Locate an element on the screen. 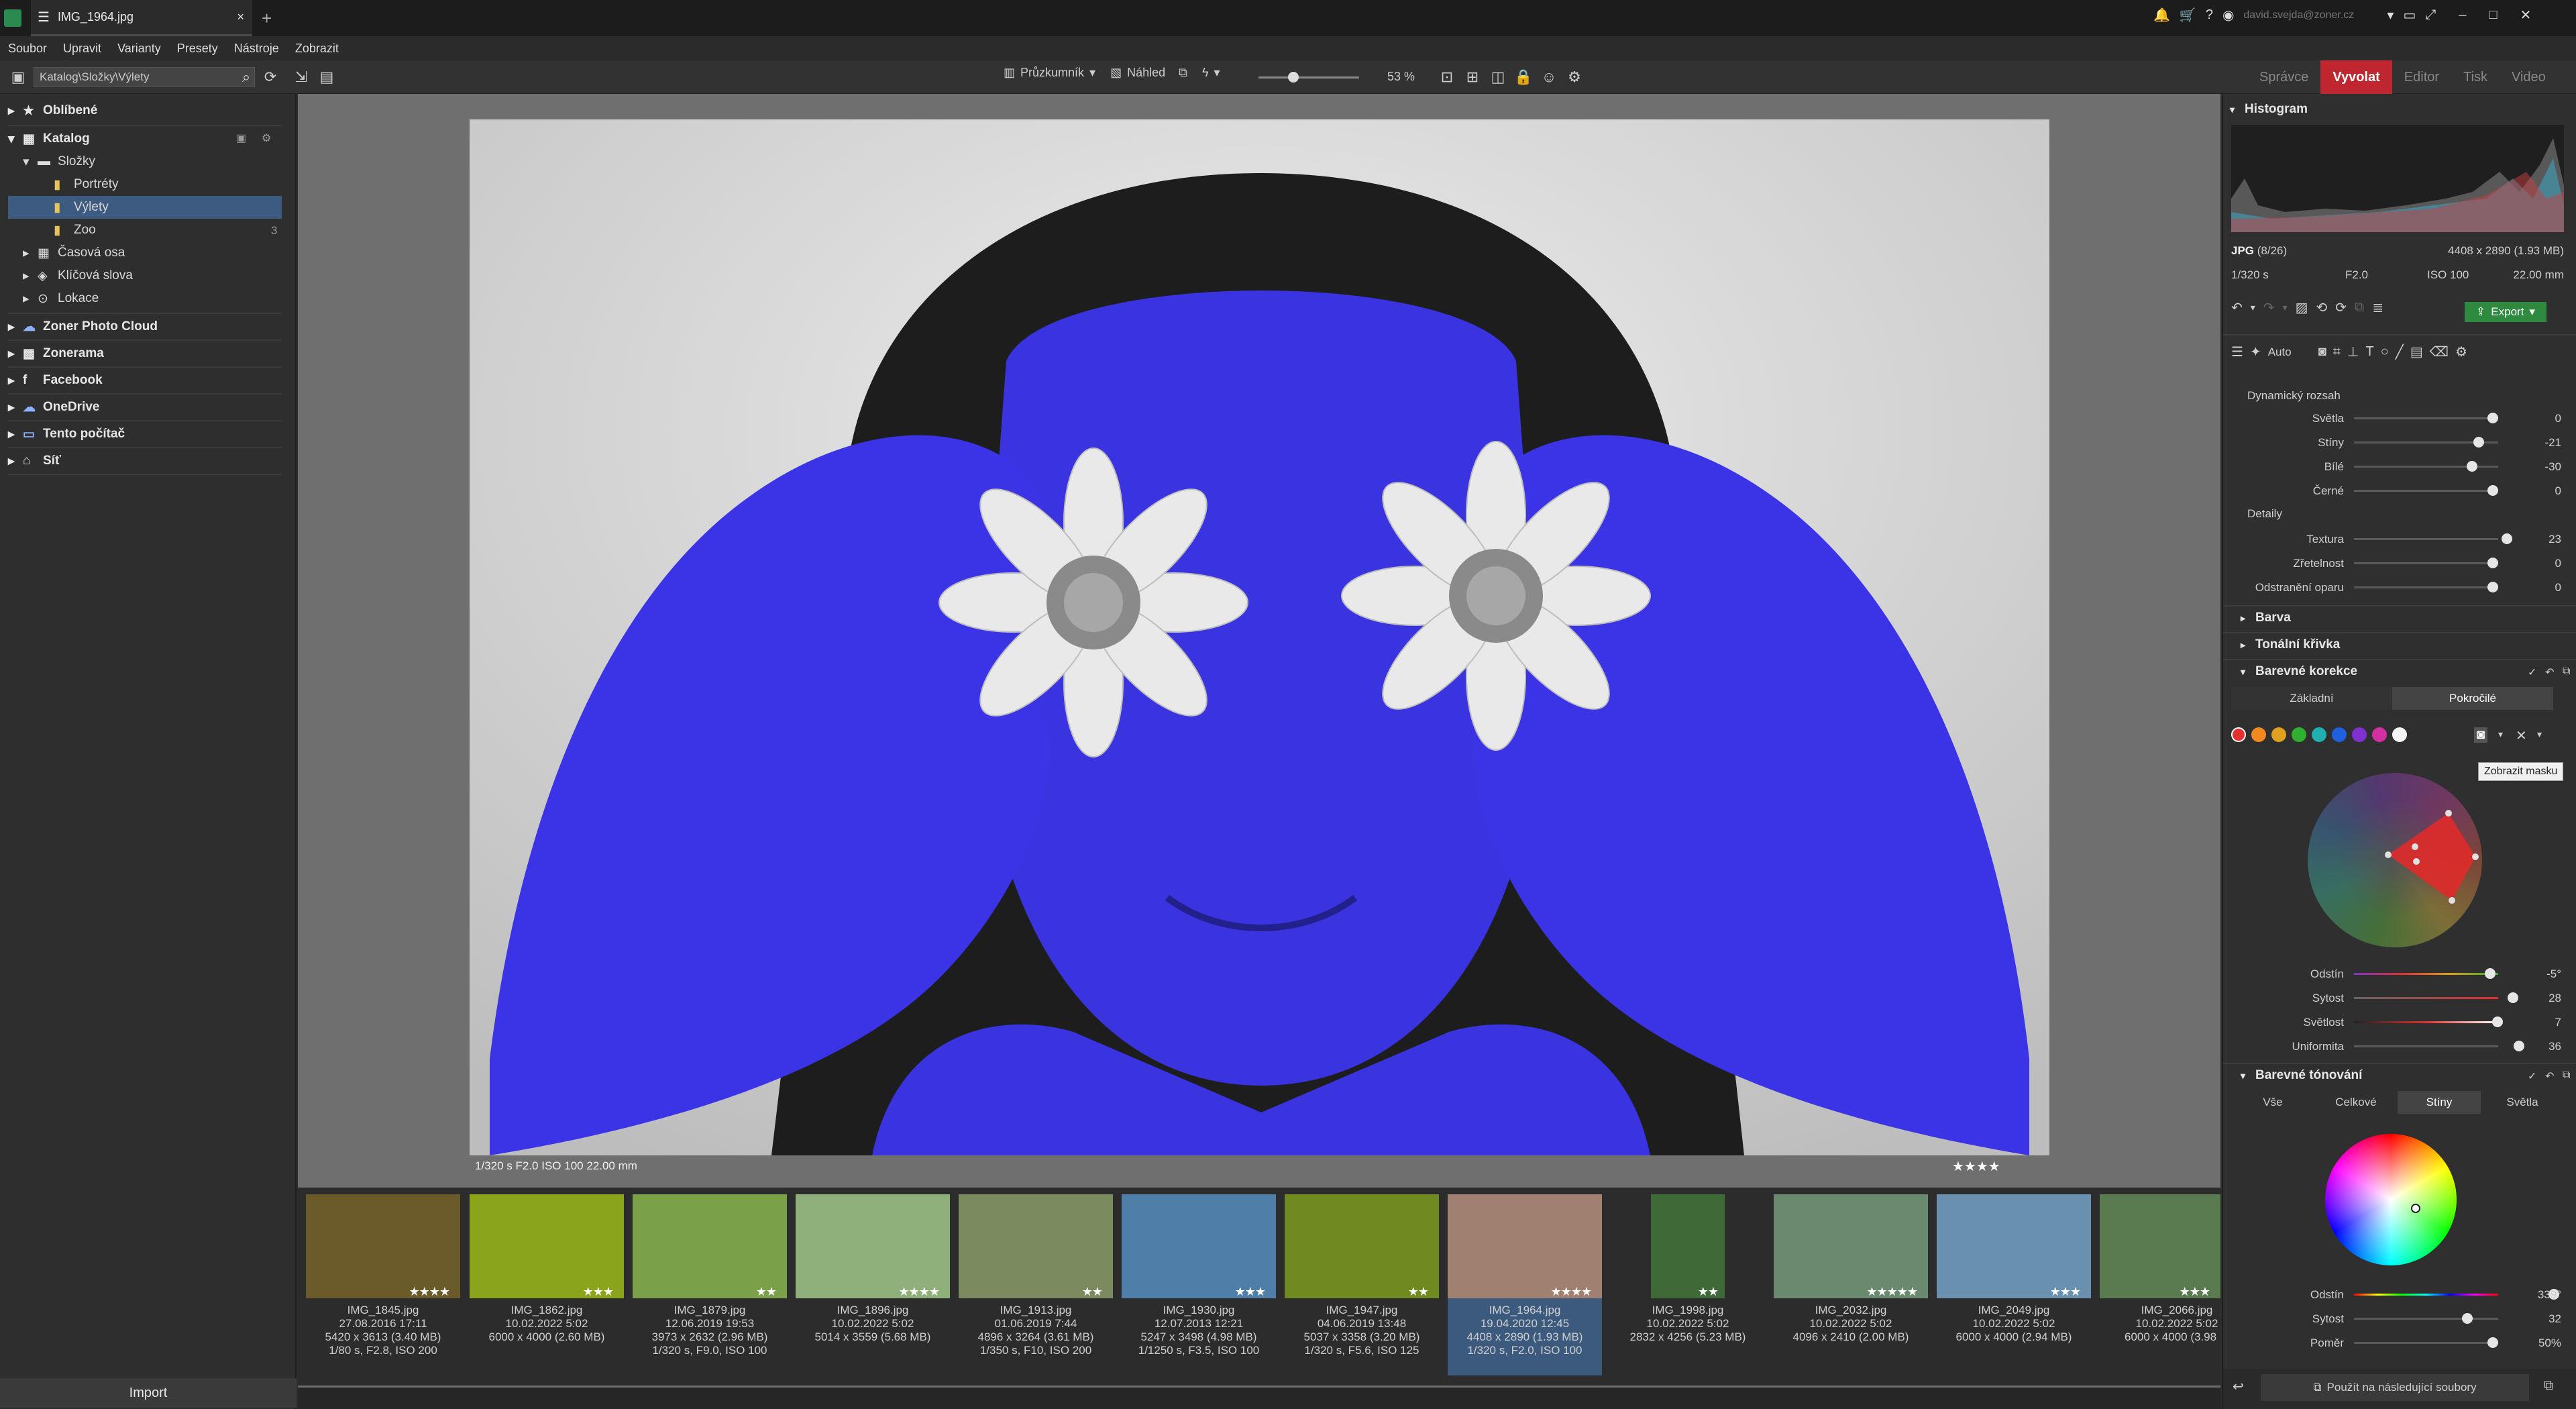  copy-icon: ⧉ is located at coordinates (2359, 307).